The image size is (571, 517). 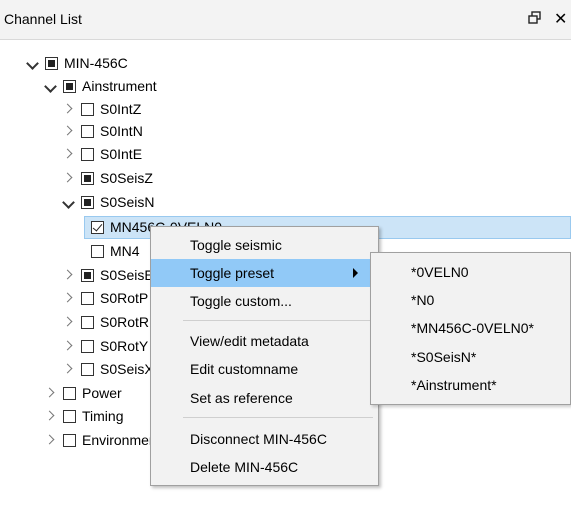 What do you see at coordinates (471, 357) in the screenshot?
I see `preset-item: *S0SeisN*` at bounding box center [471, 357].